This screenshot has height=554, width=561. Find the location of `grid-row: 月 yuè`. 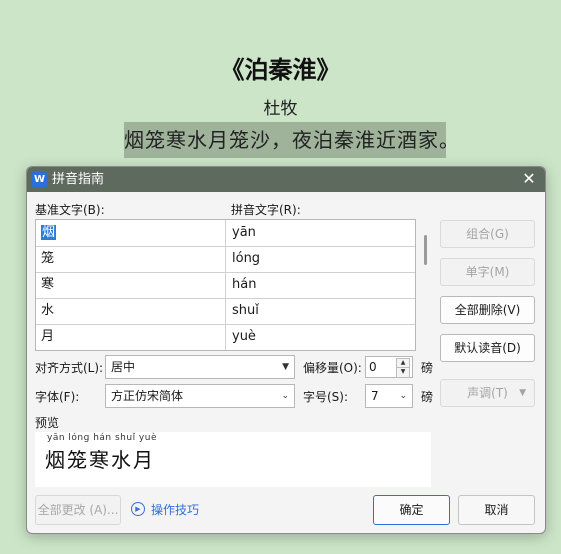

grid-row: 月 yuè is located at coordinates (225, 337).